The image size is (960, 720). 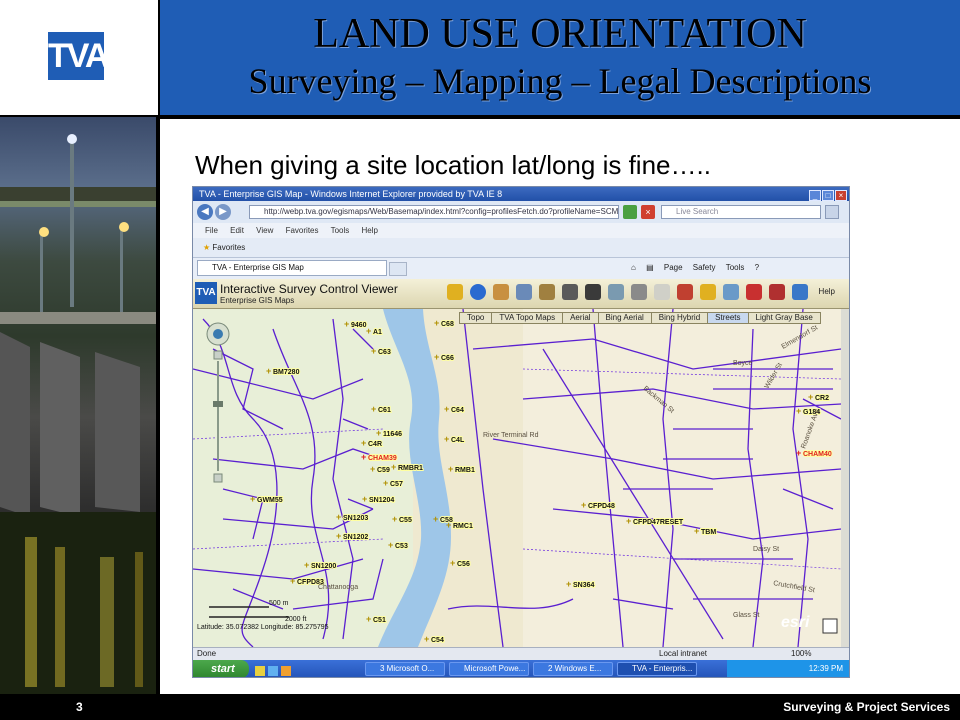 What do you see at coordinates (292, 268) in the screenshot?
I see `browser-tab: TVA - Enterprise GIS Map` at bounding box center [292, 268].